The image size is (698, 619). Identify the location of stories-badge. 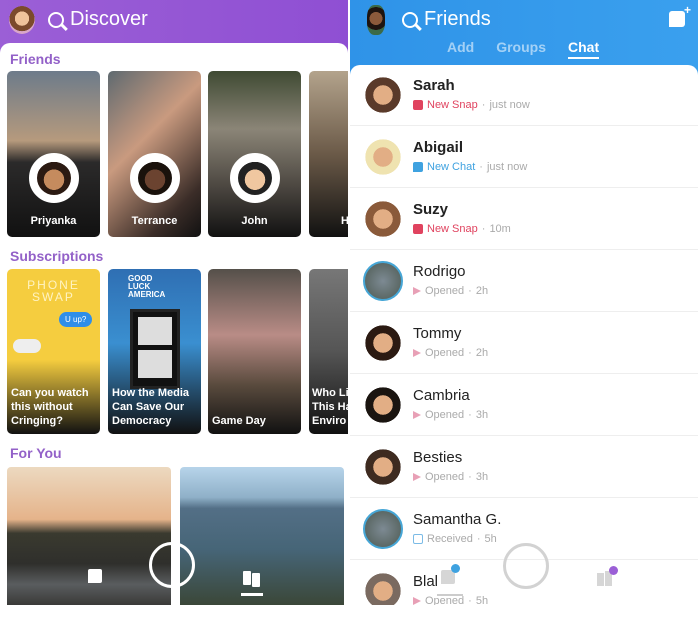
(613, 570).